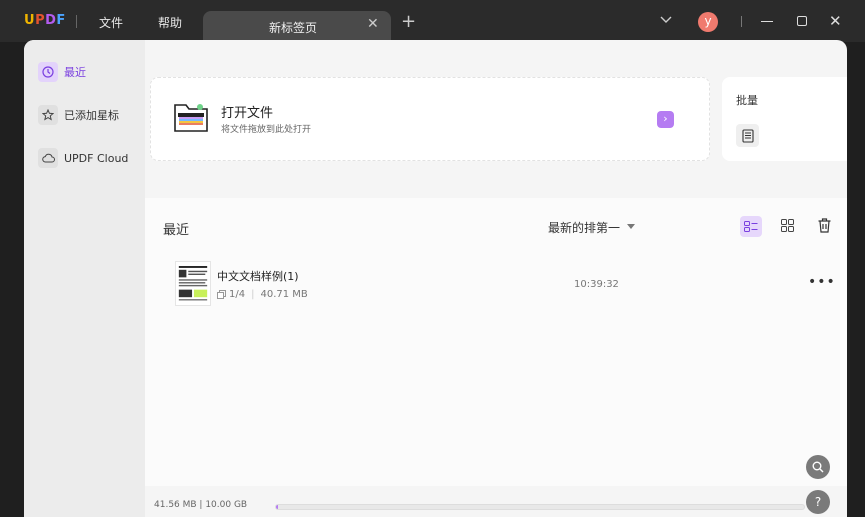  I want to click on question-icon: ?, so click(818, 502).